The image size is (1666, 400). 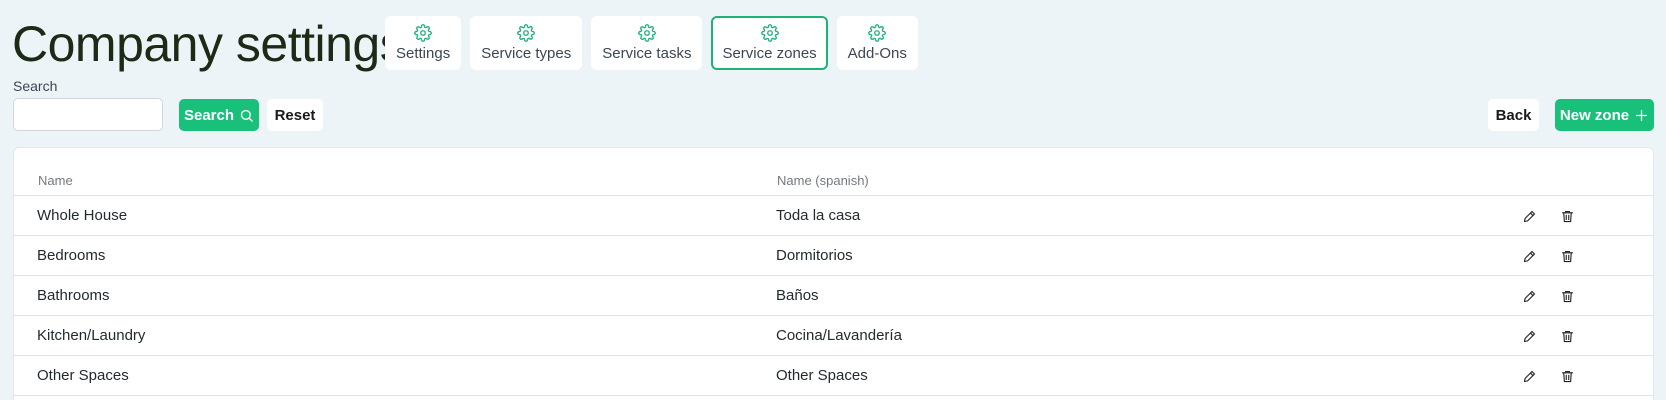 I want to click on cell-name: Bedrooms, so click(x=71, y=255).